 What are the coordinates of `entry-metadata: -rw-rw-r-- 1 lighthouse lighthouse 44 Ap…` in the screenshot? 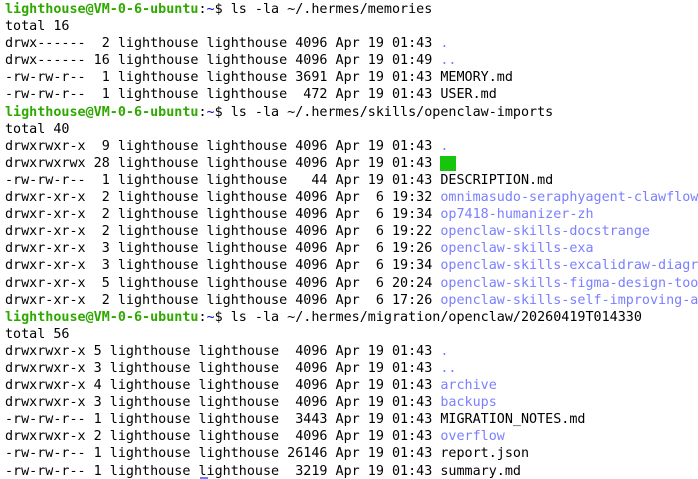 It's located at (223, 180).